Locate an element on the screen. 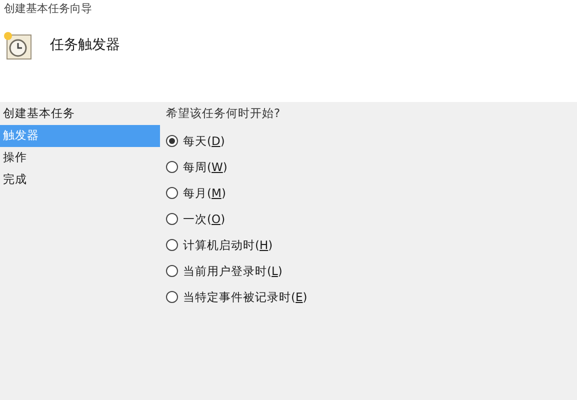 The height and width of the screenshot is (400, 577). clock-icon is located at coordinates (18, 45).